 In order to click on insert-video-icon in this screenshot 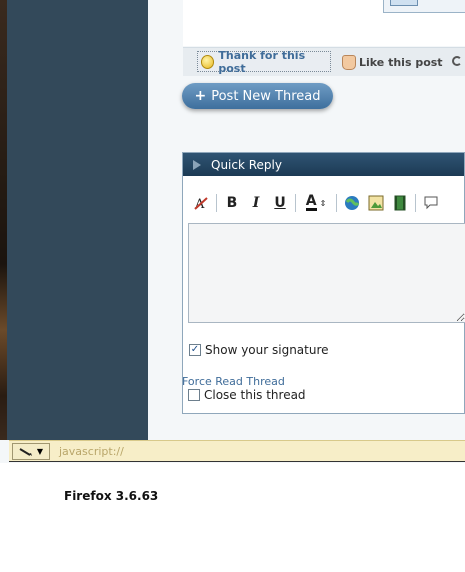, I will do `click(400, 203)`.